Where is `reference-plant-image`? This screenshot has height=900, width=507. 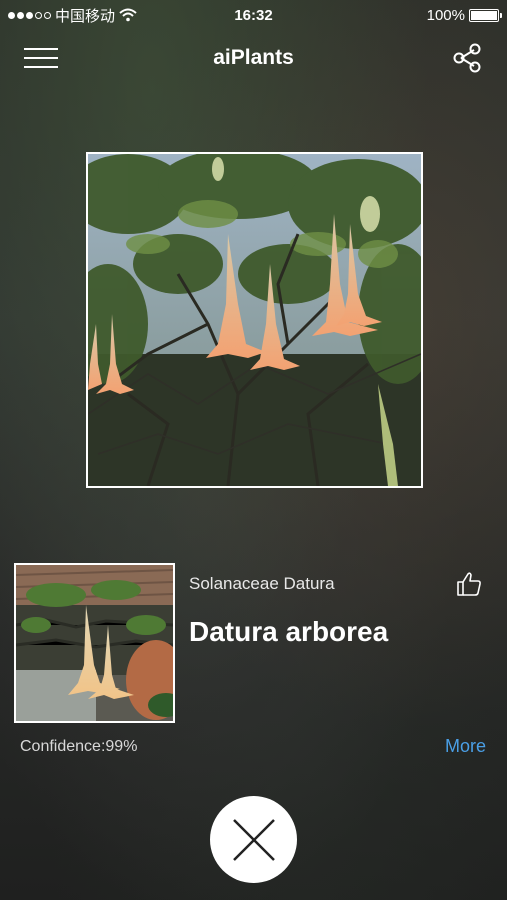
reference-plant-image is located at coordinates (94, 643).